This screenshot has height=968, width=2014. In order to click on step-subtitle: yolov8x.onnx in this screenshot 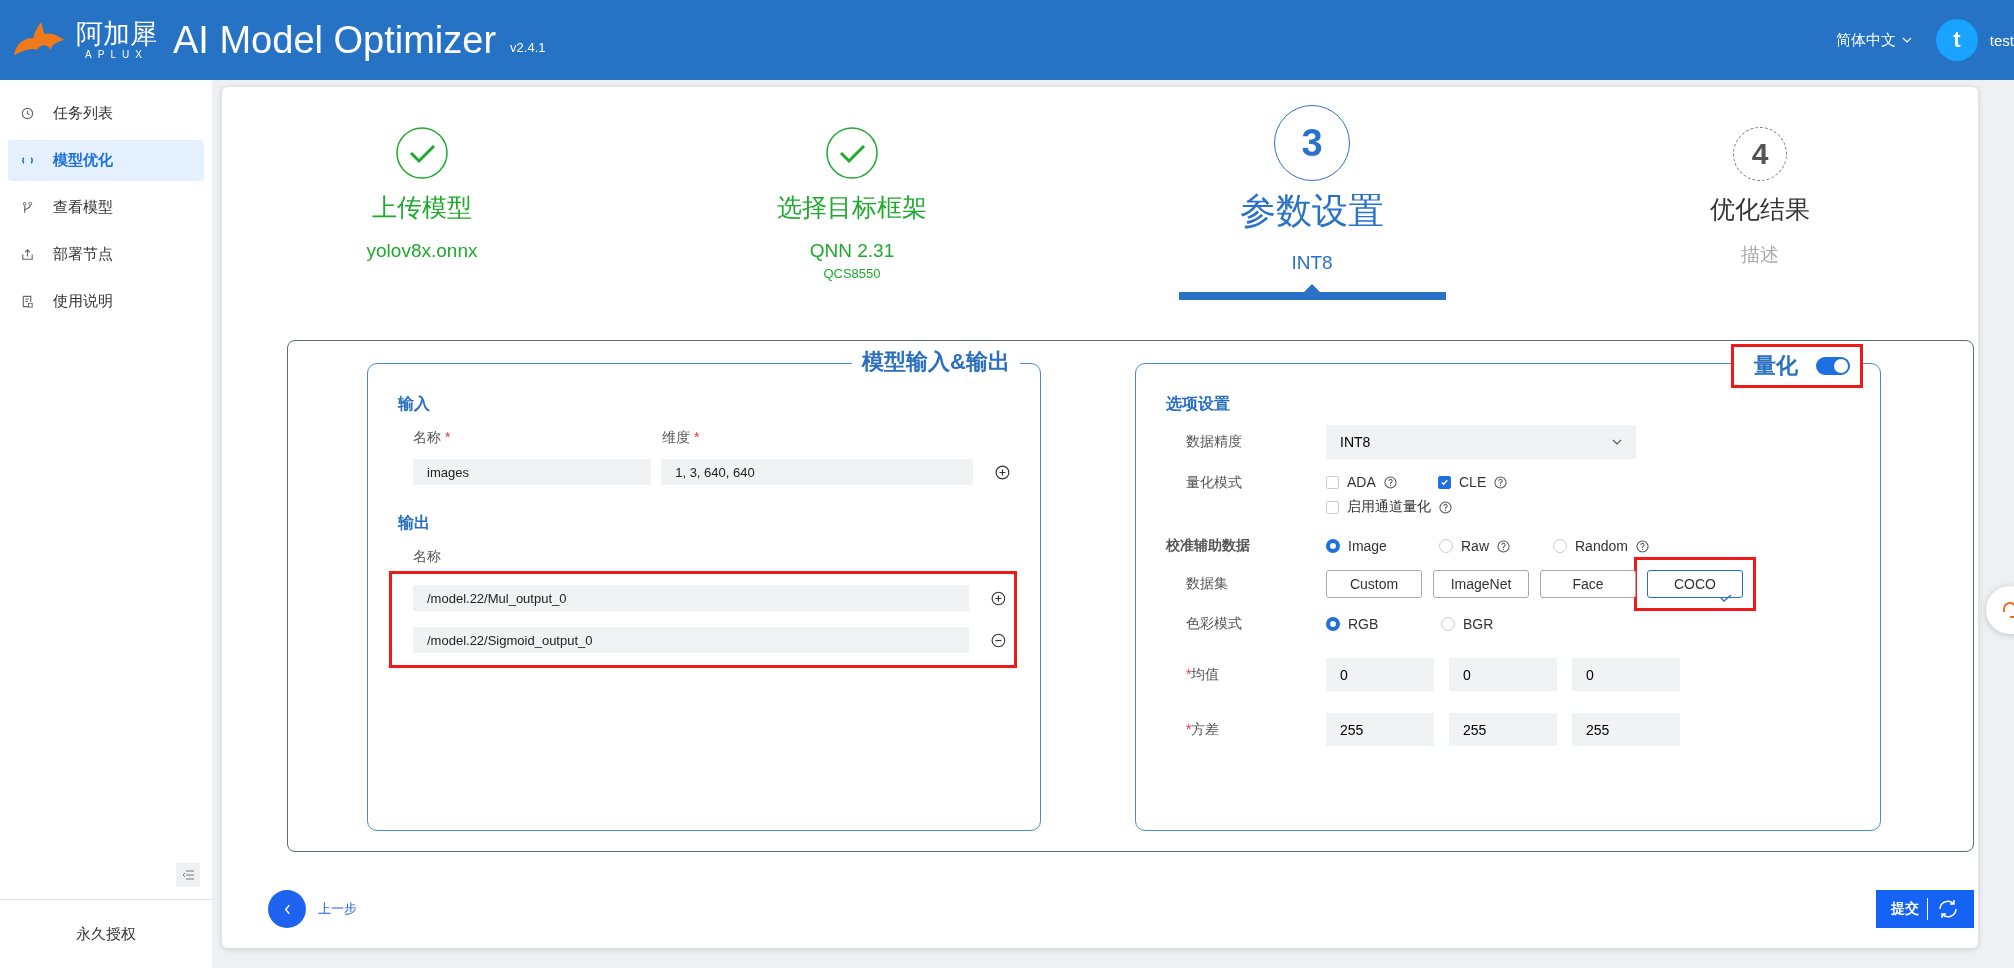, I will do `click(422, 251)`.